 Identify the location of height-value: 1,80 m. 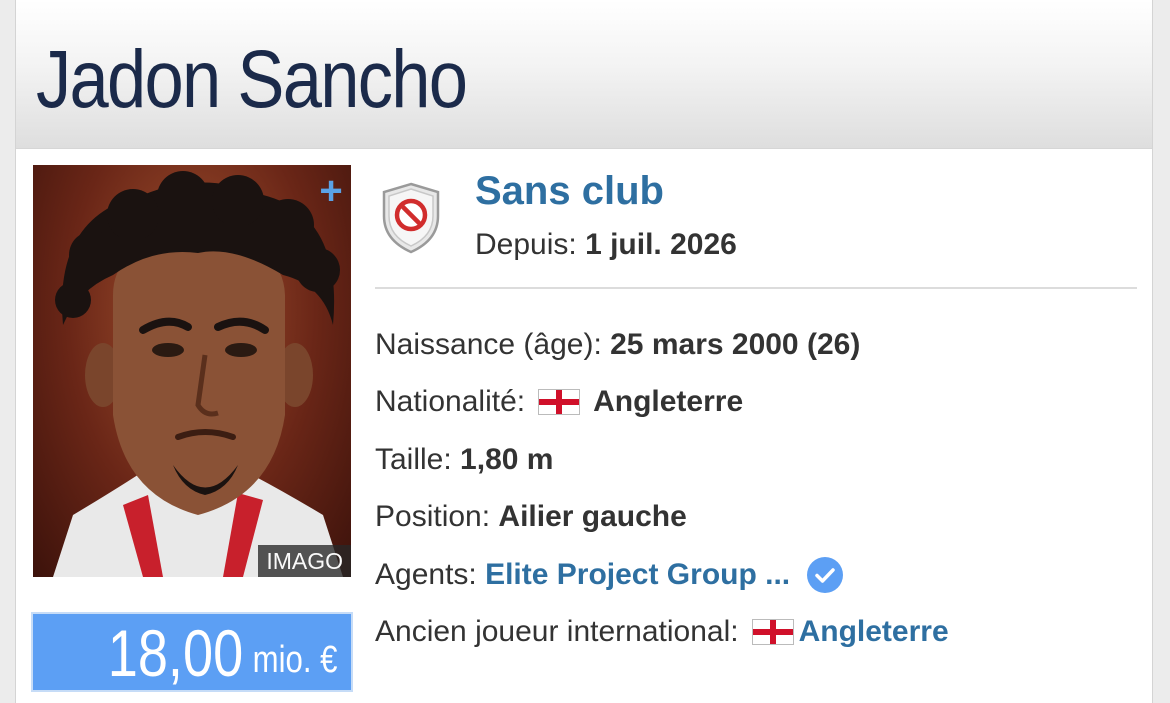
(507, 459).